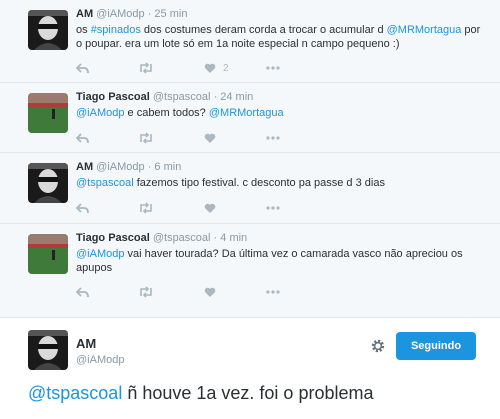  I want to click on text-segment: ñ houve 1a vez. foi o problema, so click(248, 393).